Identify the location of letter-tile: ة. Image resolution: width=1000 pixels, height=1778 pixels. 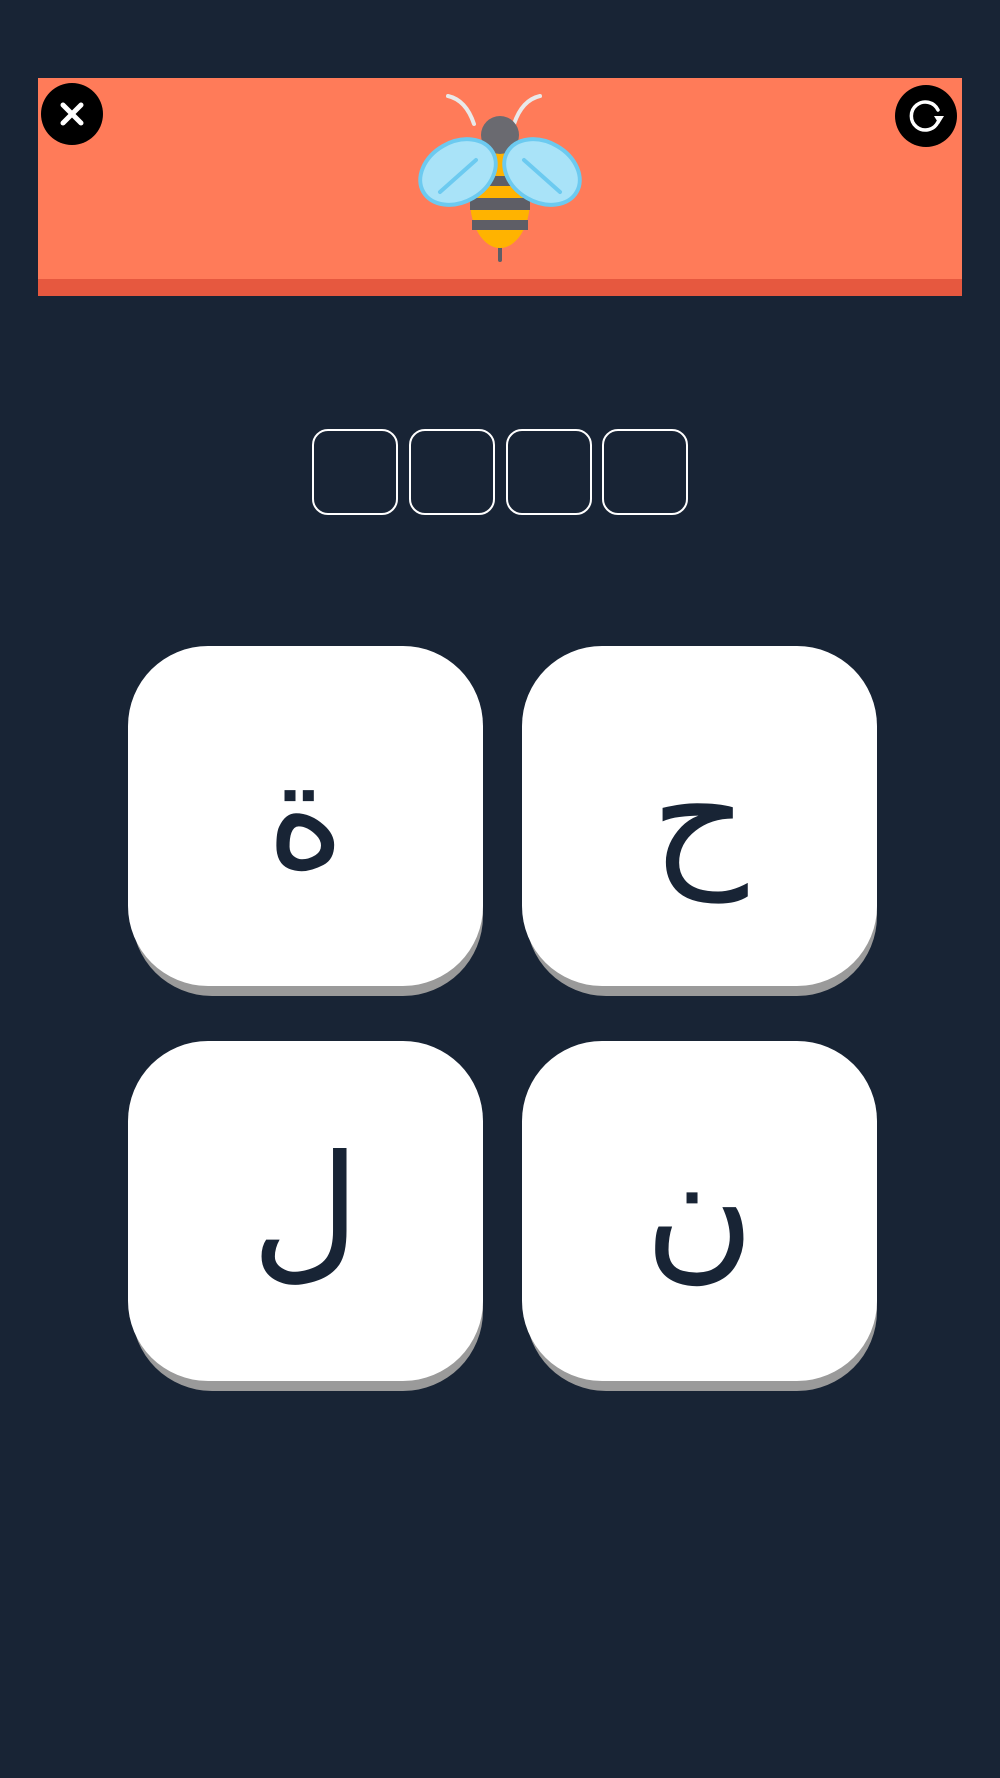
(305, 821).